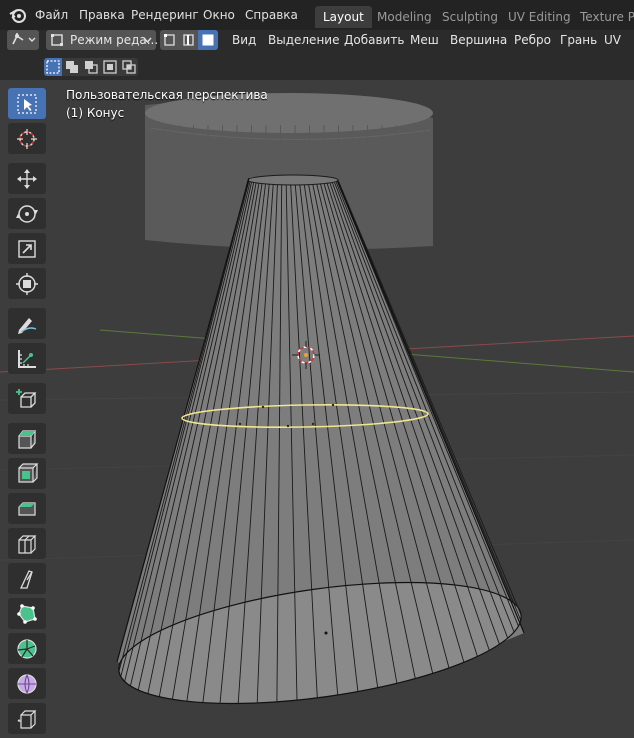 This screenshot has height=738, width=634. What do you see at coordinates (271, 15) in the screenshot?
I see `menu-help: Справка` at bounding box center [271, 15].